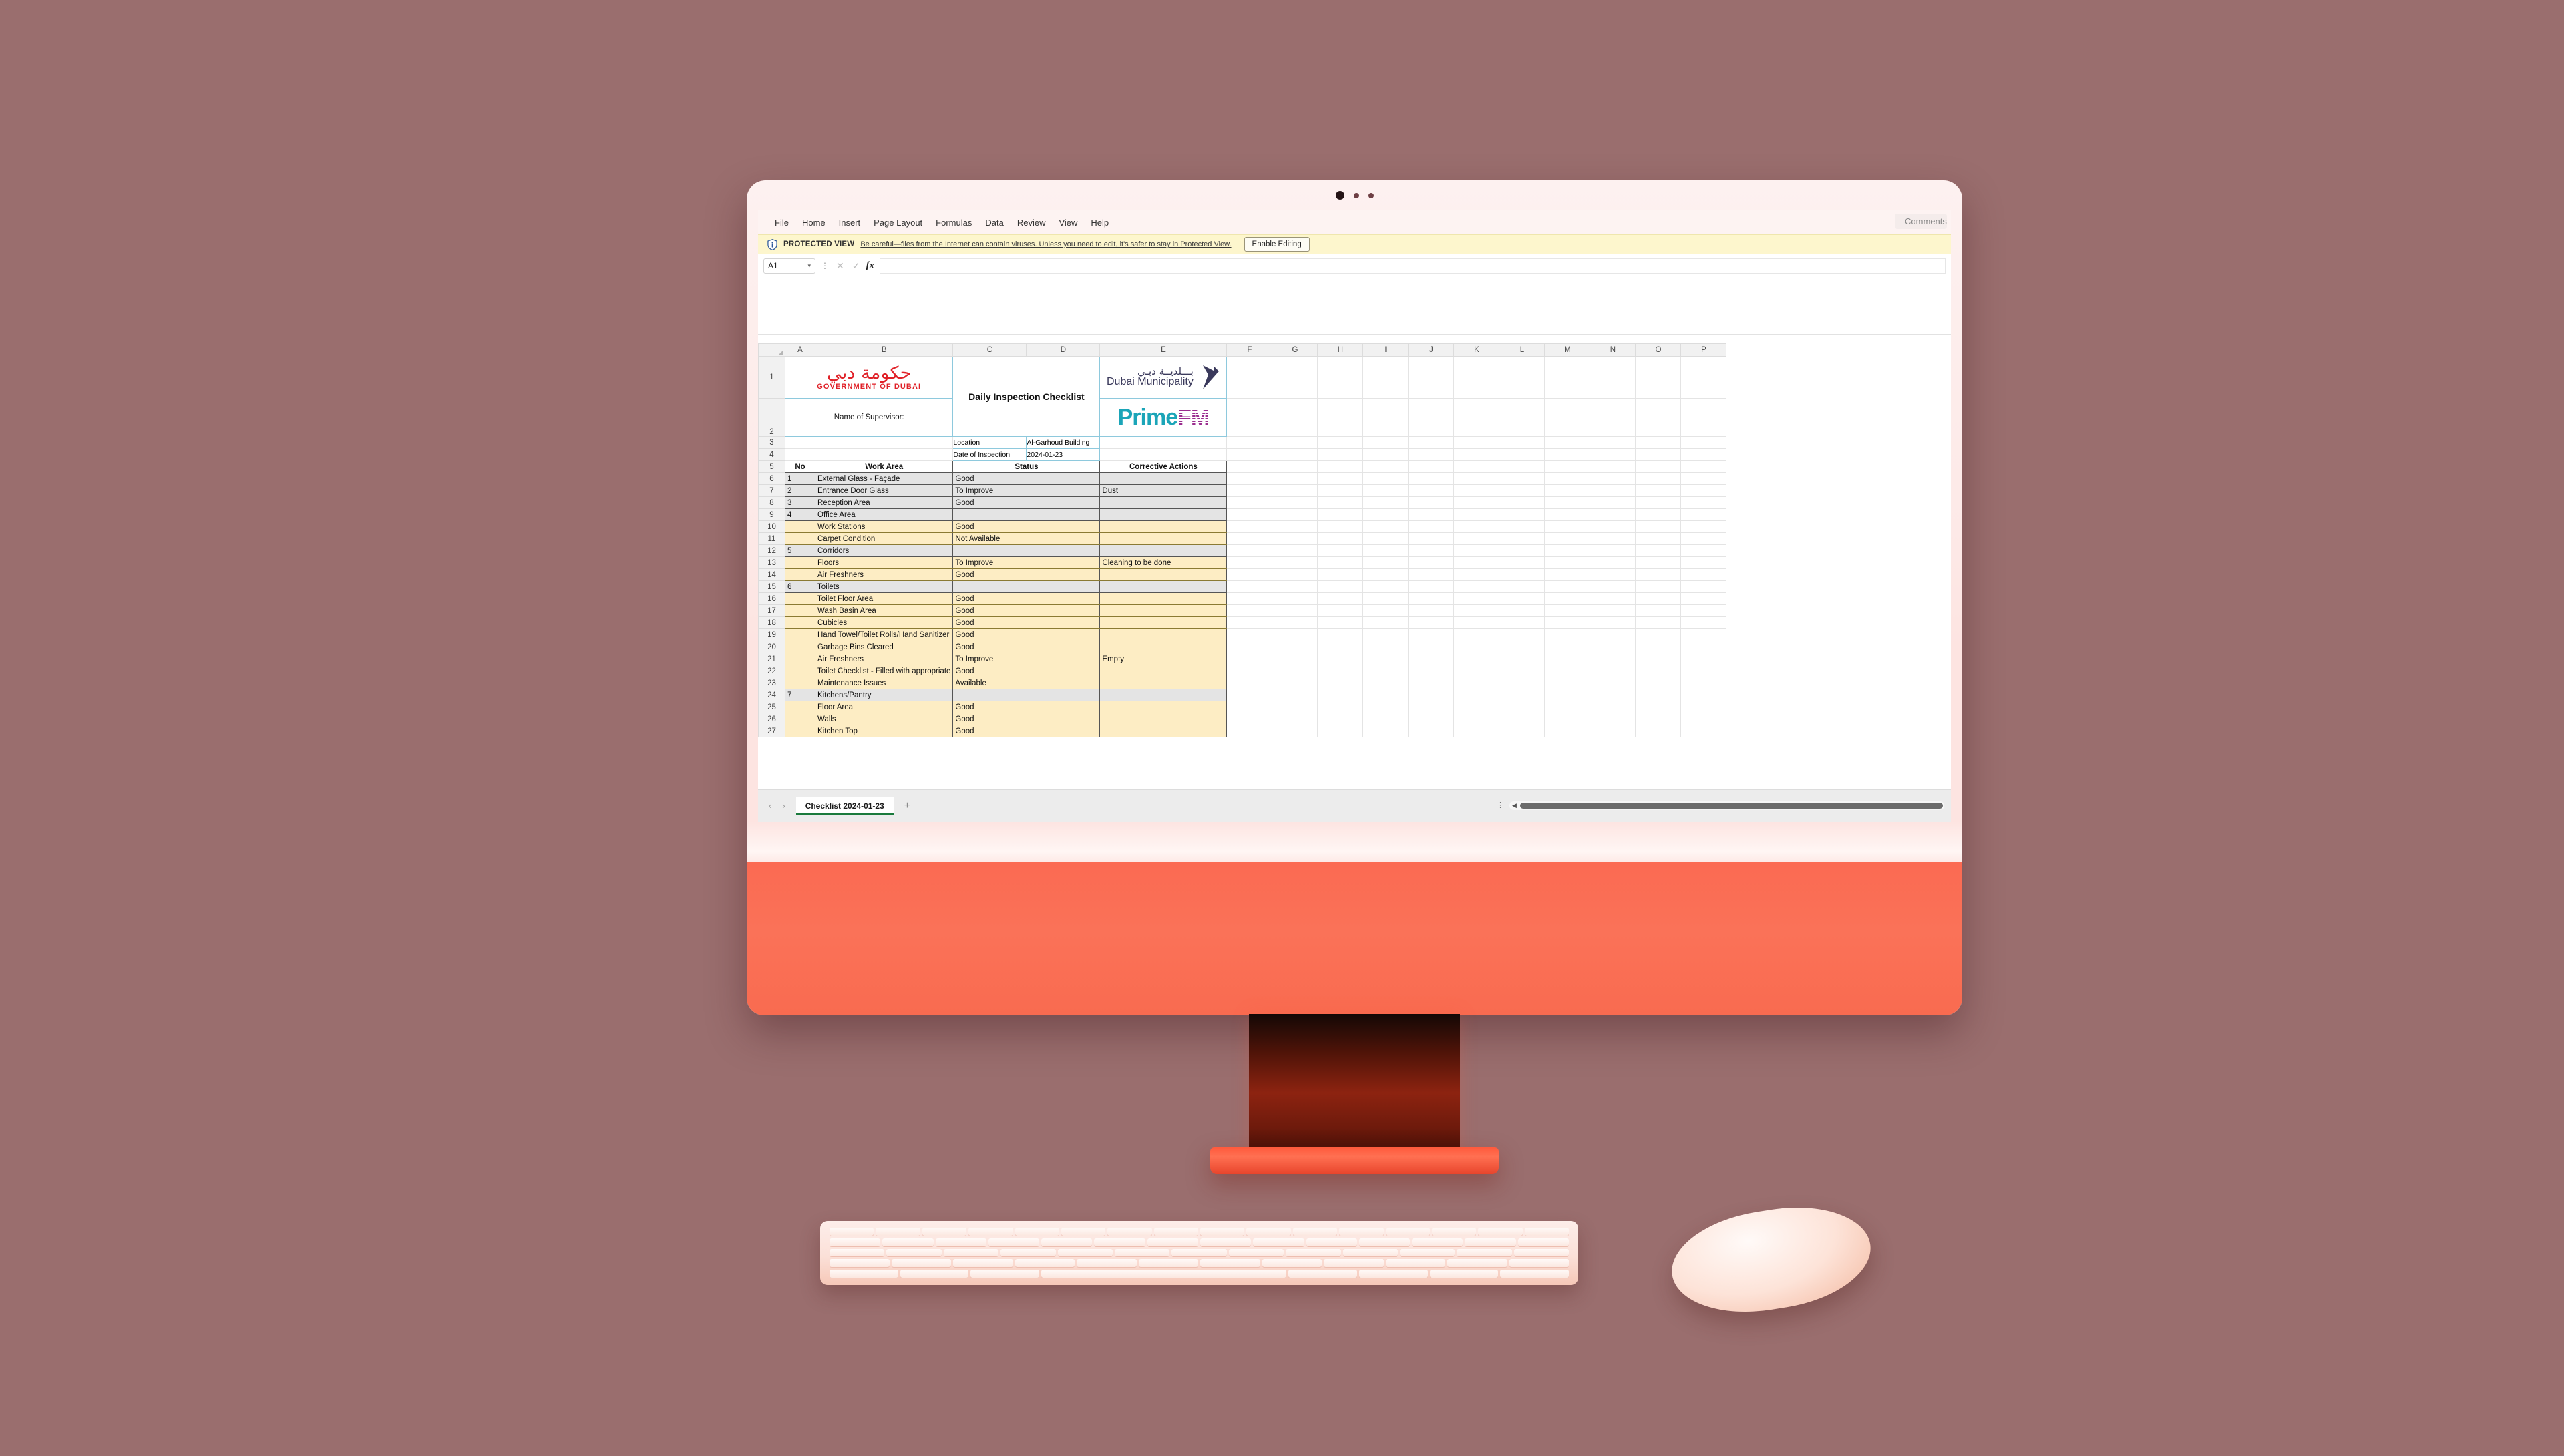 The width and height of the screenshot is (2564, 1456). Describe the element at coordinates (1063, 454) in the screenshot. I see `cell-date-value: 2024-01-23` at that location.